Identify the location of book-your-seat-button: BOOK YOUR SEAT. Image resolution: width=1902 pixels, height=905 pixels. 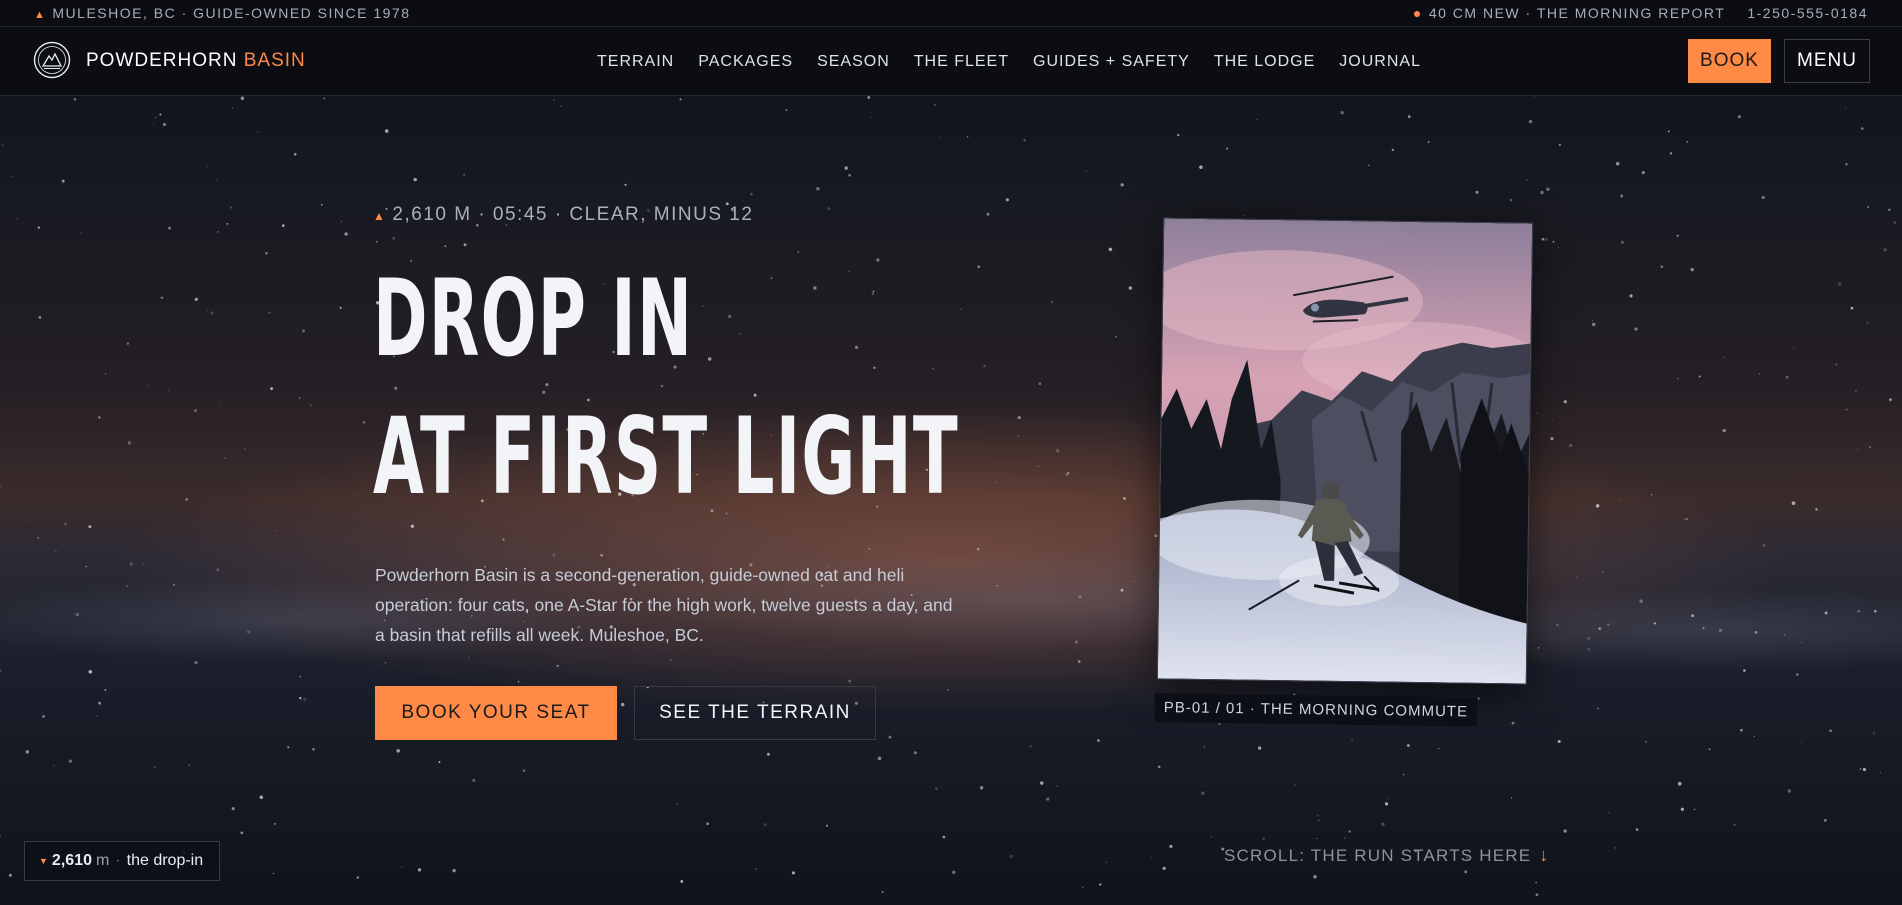
(496, 713).